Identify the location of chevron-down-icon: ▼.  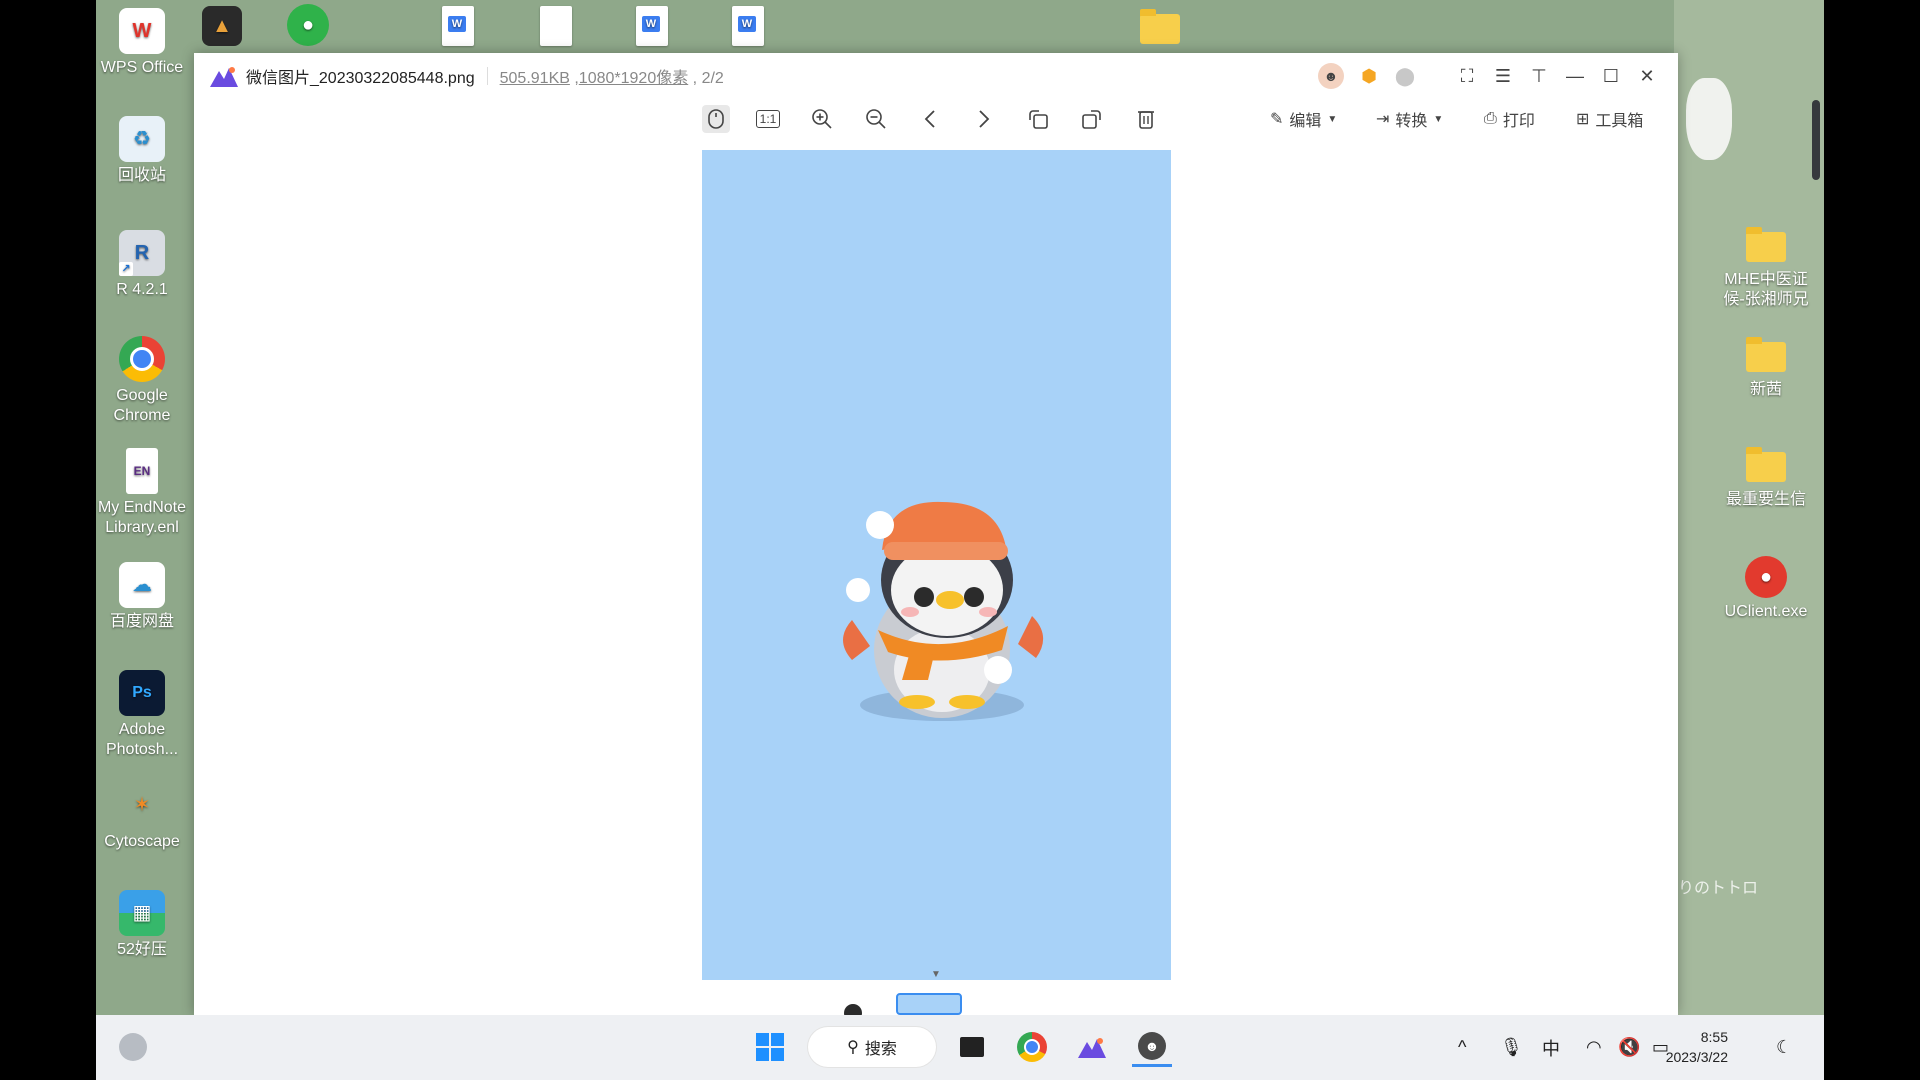
(1332, 119).